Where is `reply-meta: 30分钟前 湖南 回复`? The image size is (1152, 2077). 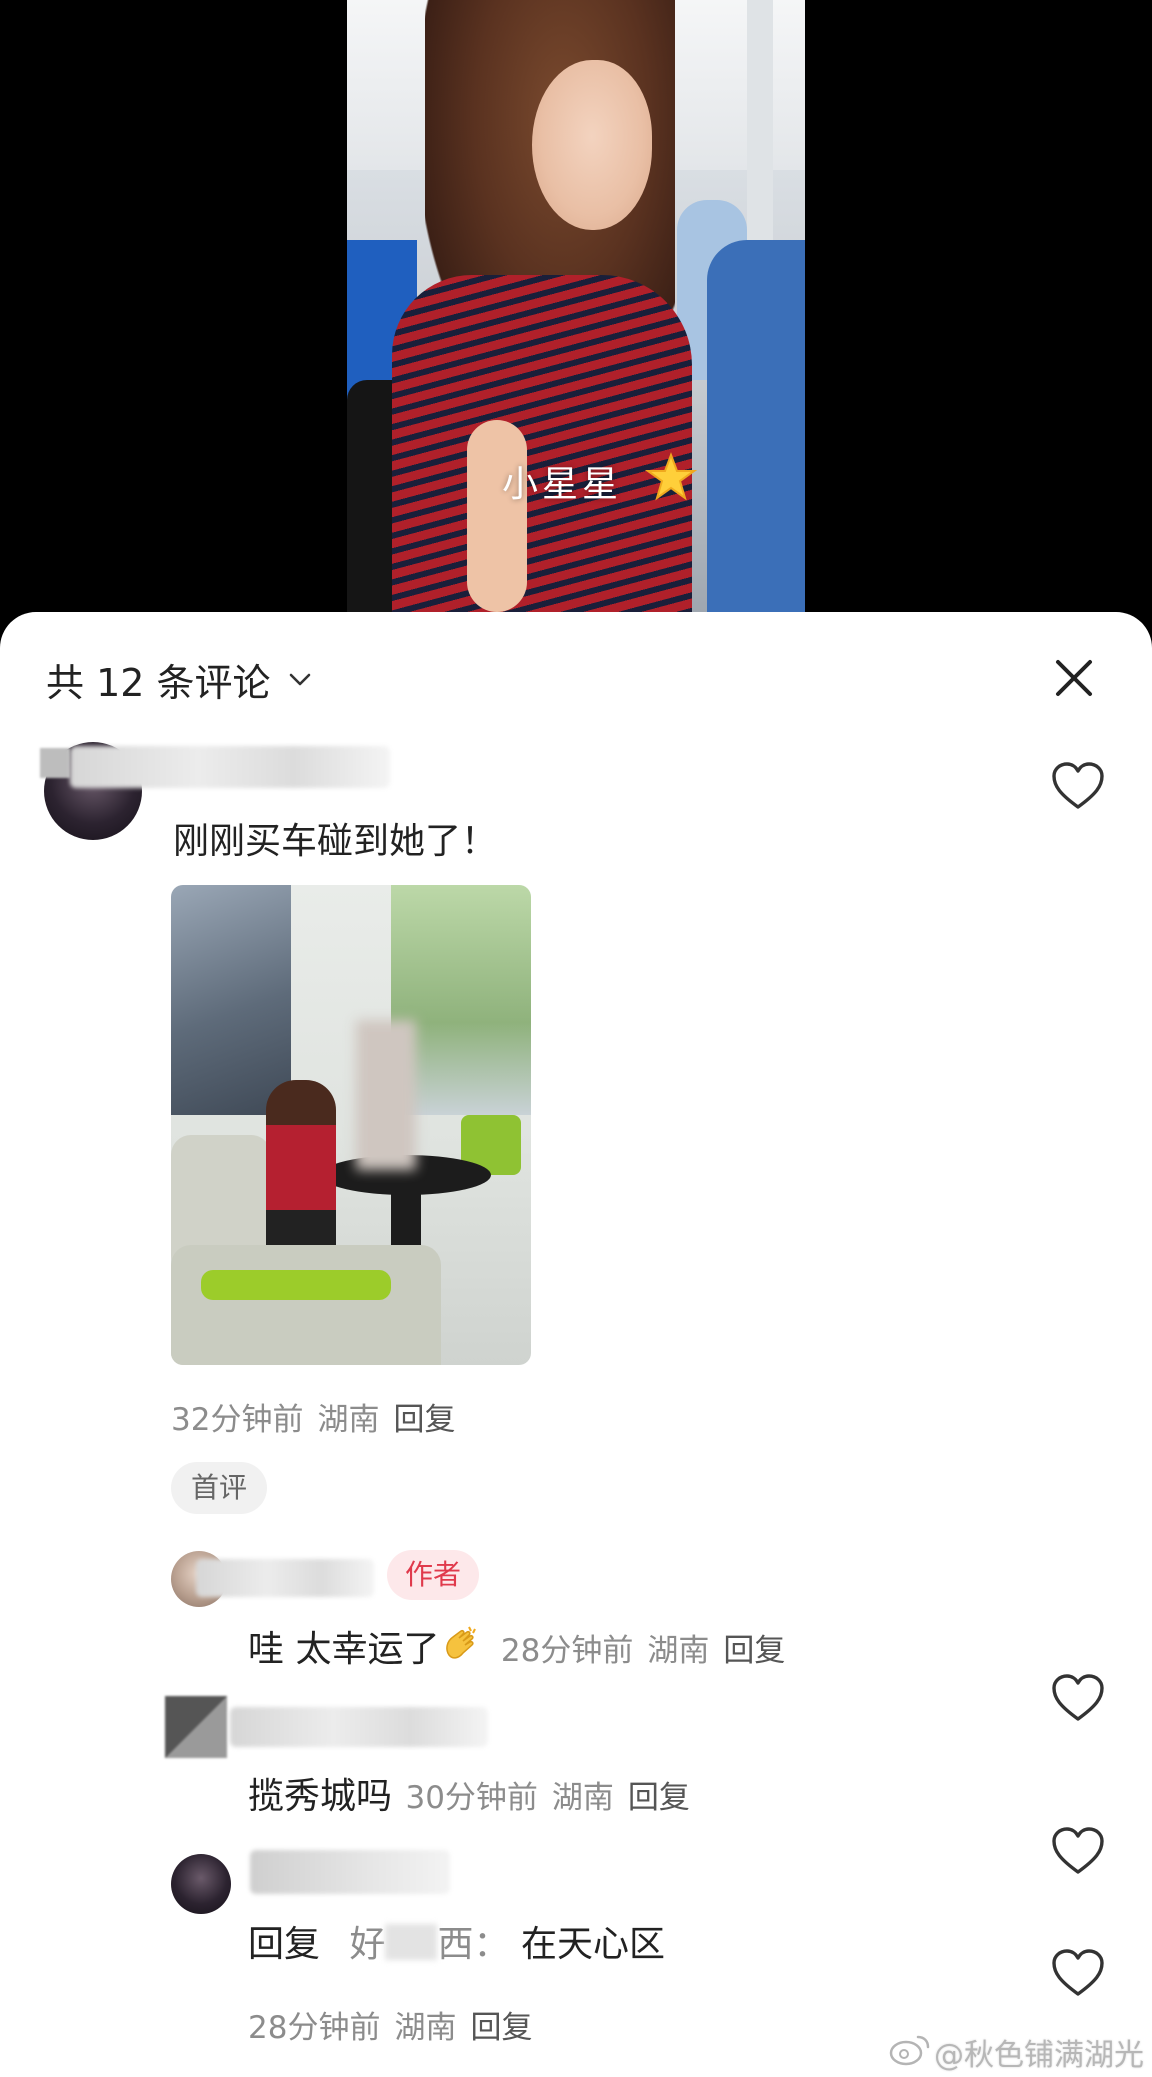 reply-meta: 30分钟前 湖南 回复 is located at coordinates (554, 1798).